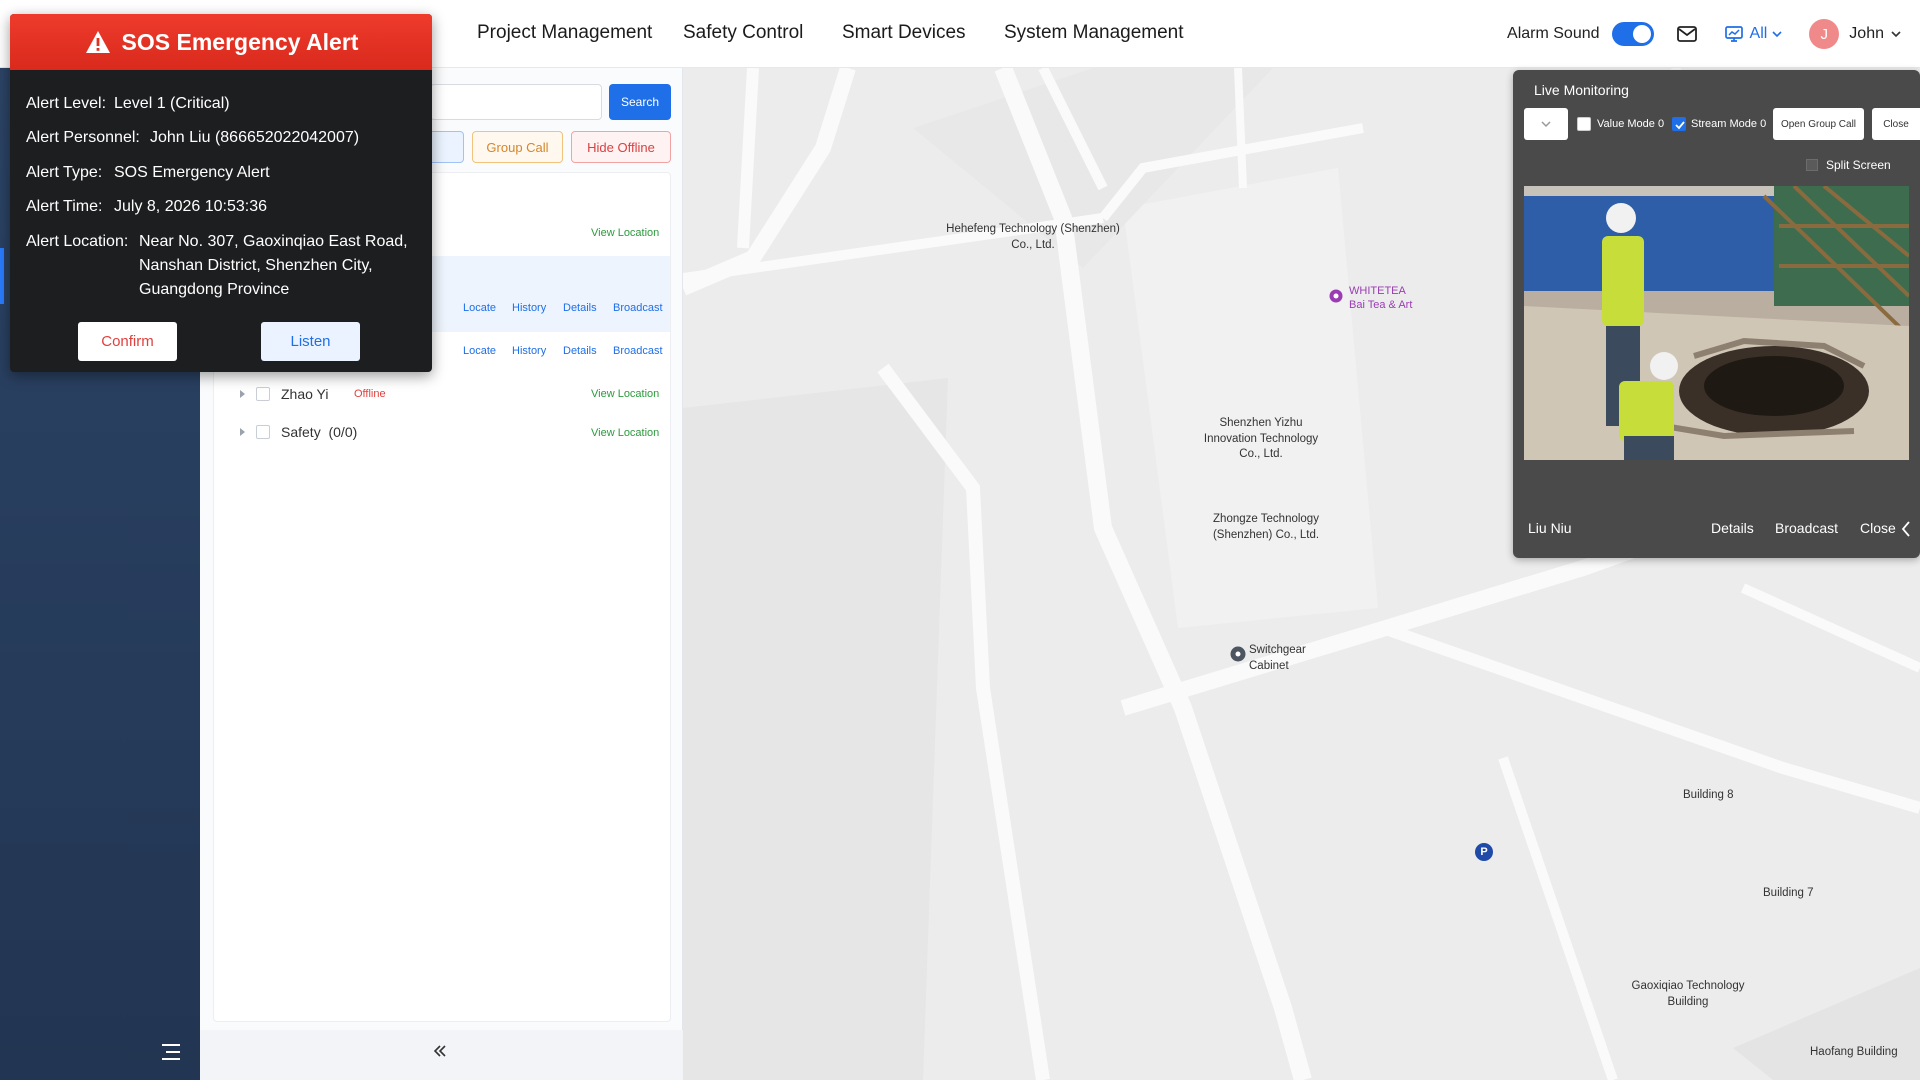 The image size is (1920, 1080). I want to click on group-name: Safety (0/0), so click(319, 432).